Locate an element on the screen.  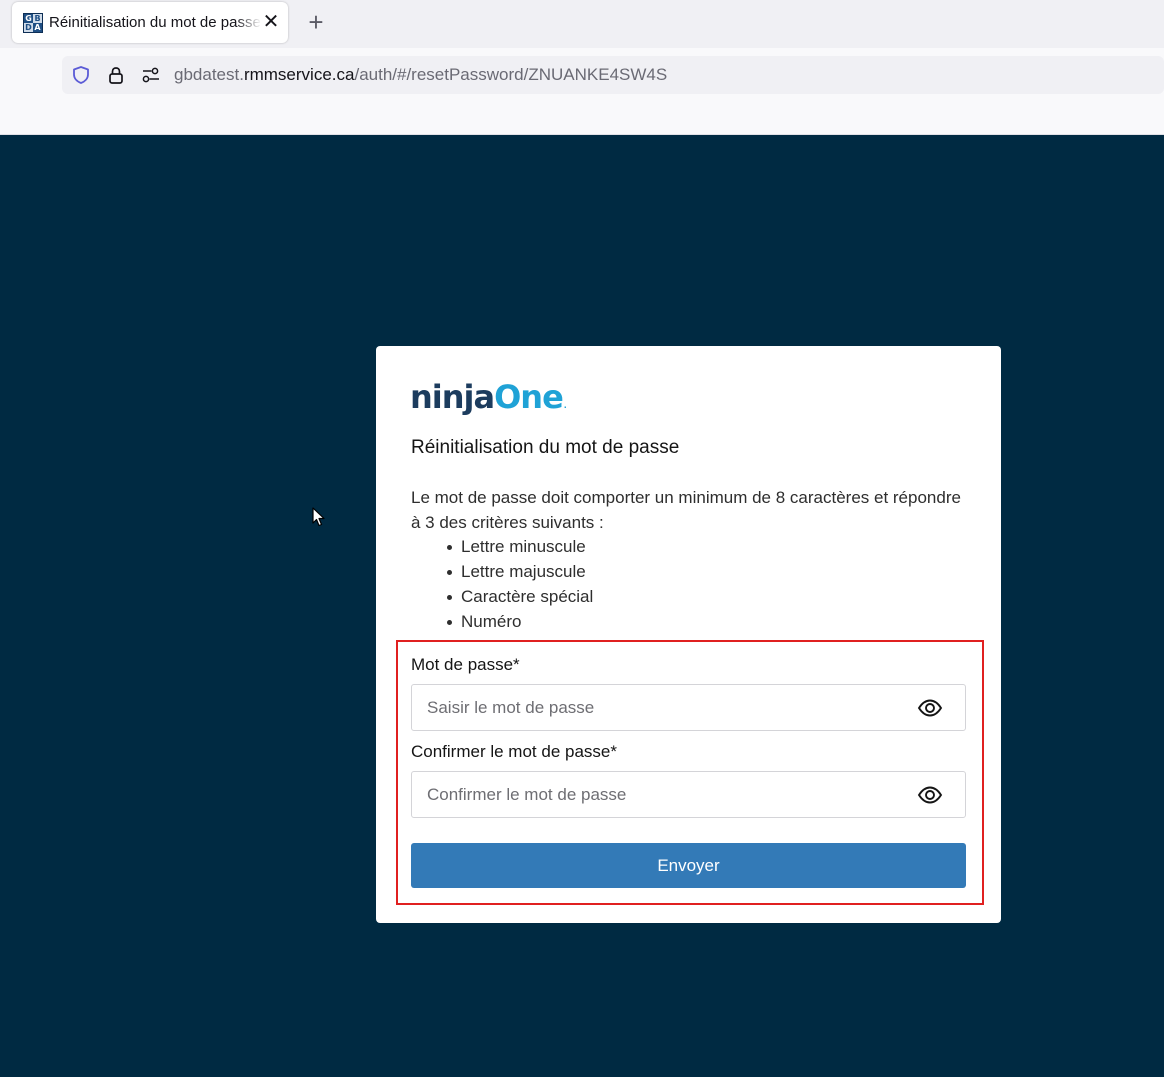
permissions-icon is located at coordinates (151, 75).